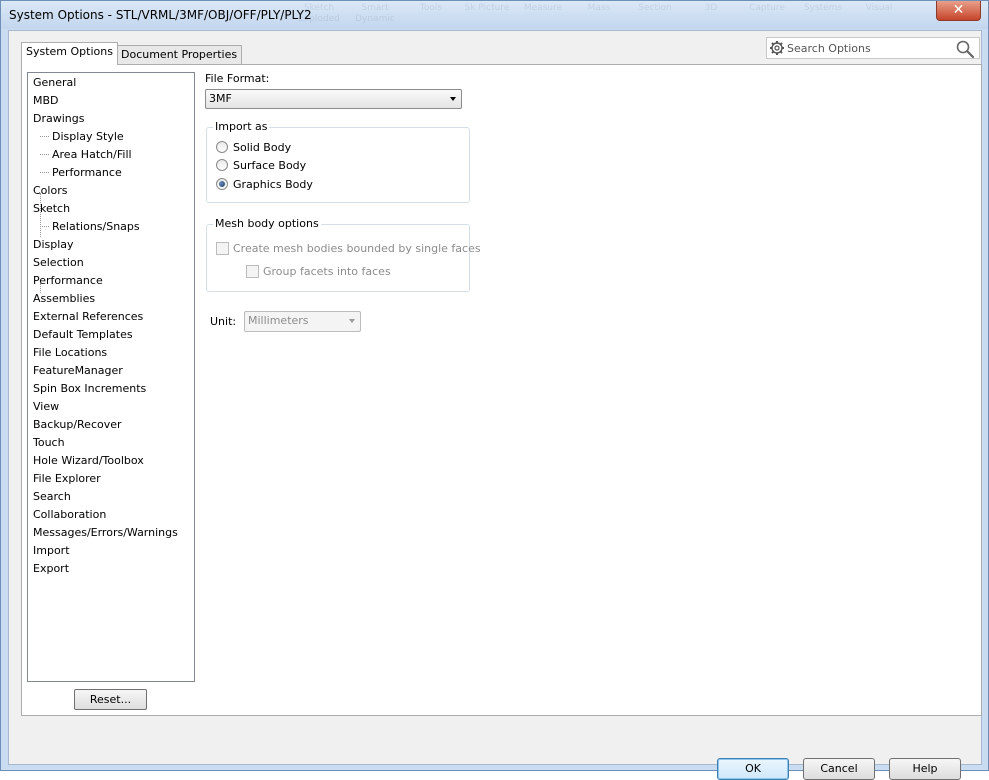  What do you see at coordinates (222, 184) in the screenshot?
I see `radio-selected-icon` at bounding box center [222, 184].